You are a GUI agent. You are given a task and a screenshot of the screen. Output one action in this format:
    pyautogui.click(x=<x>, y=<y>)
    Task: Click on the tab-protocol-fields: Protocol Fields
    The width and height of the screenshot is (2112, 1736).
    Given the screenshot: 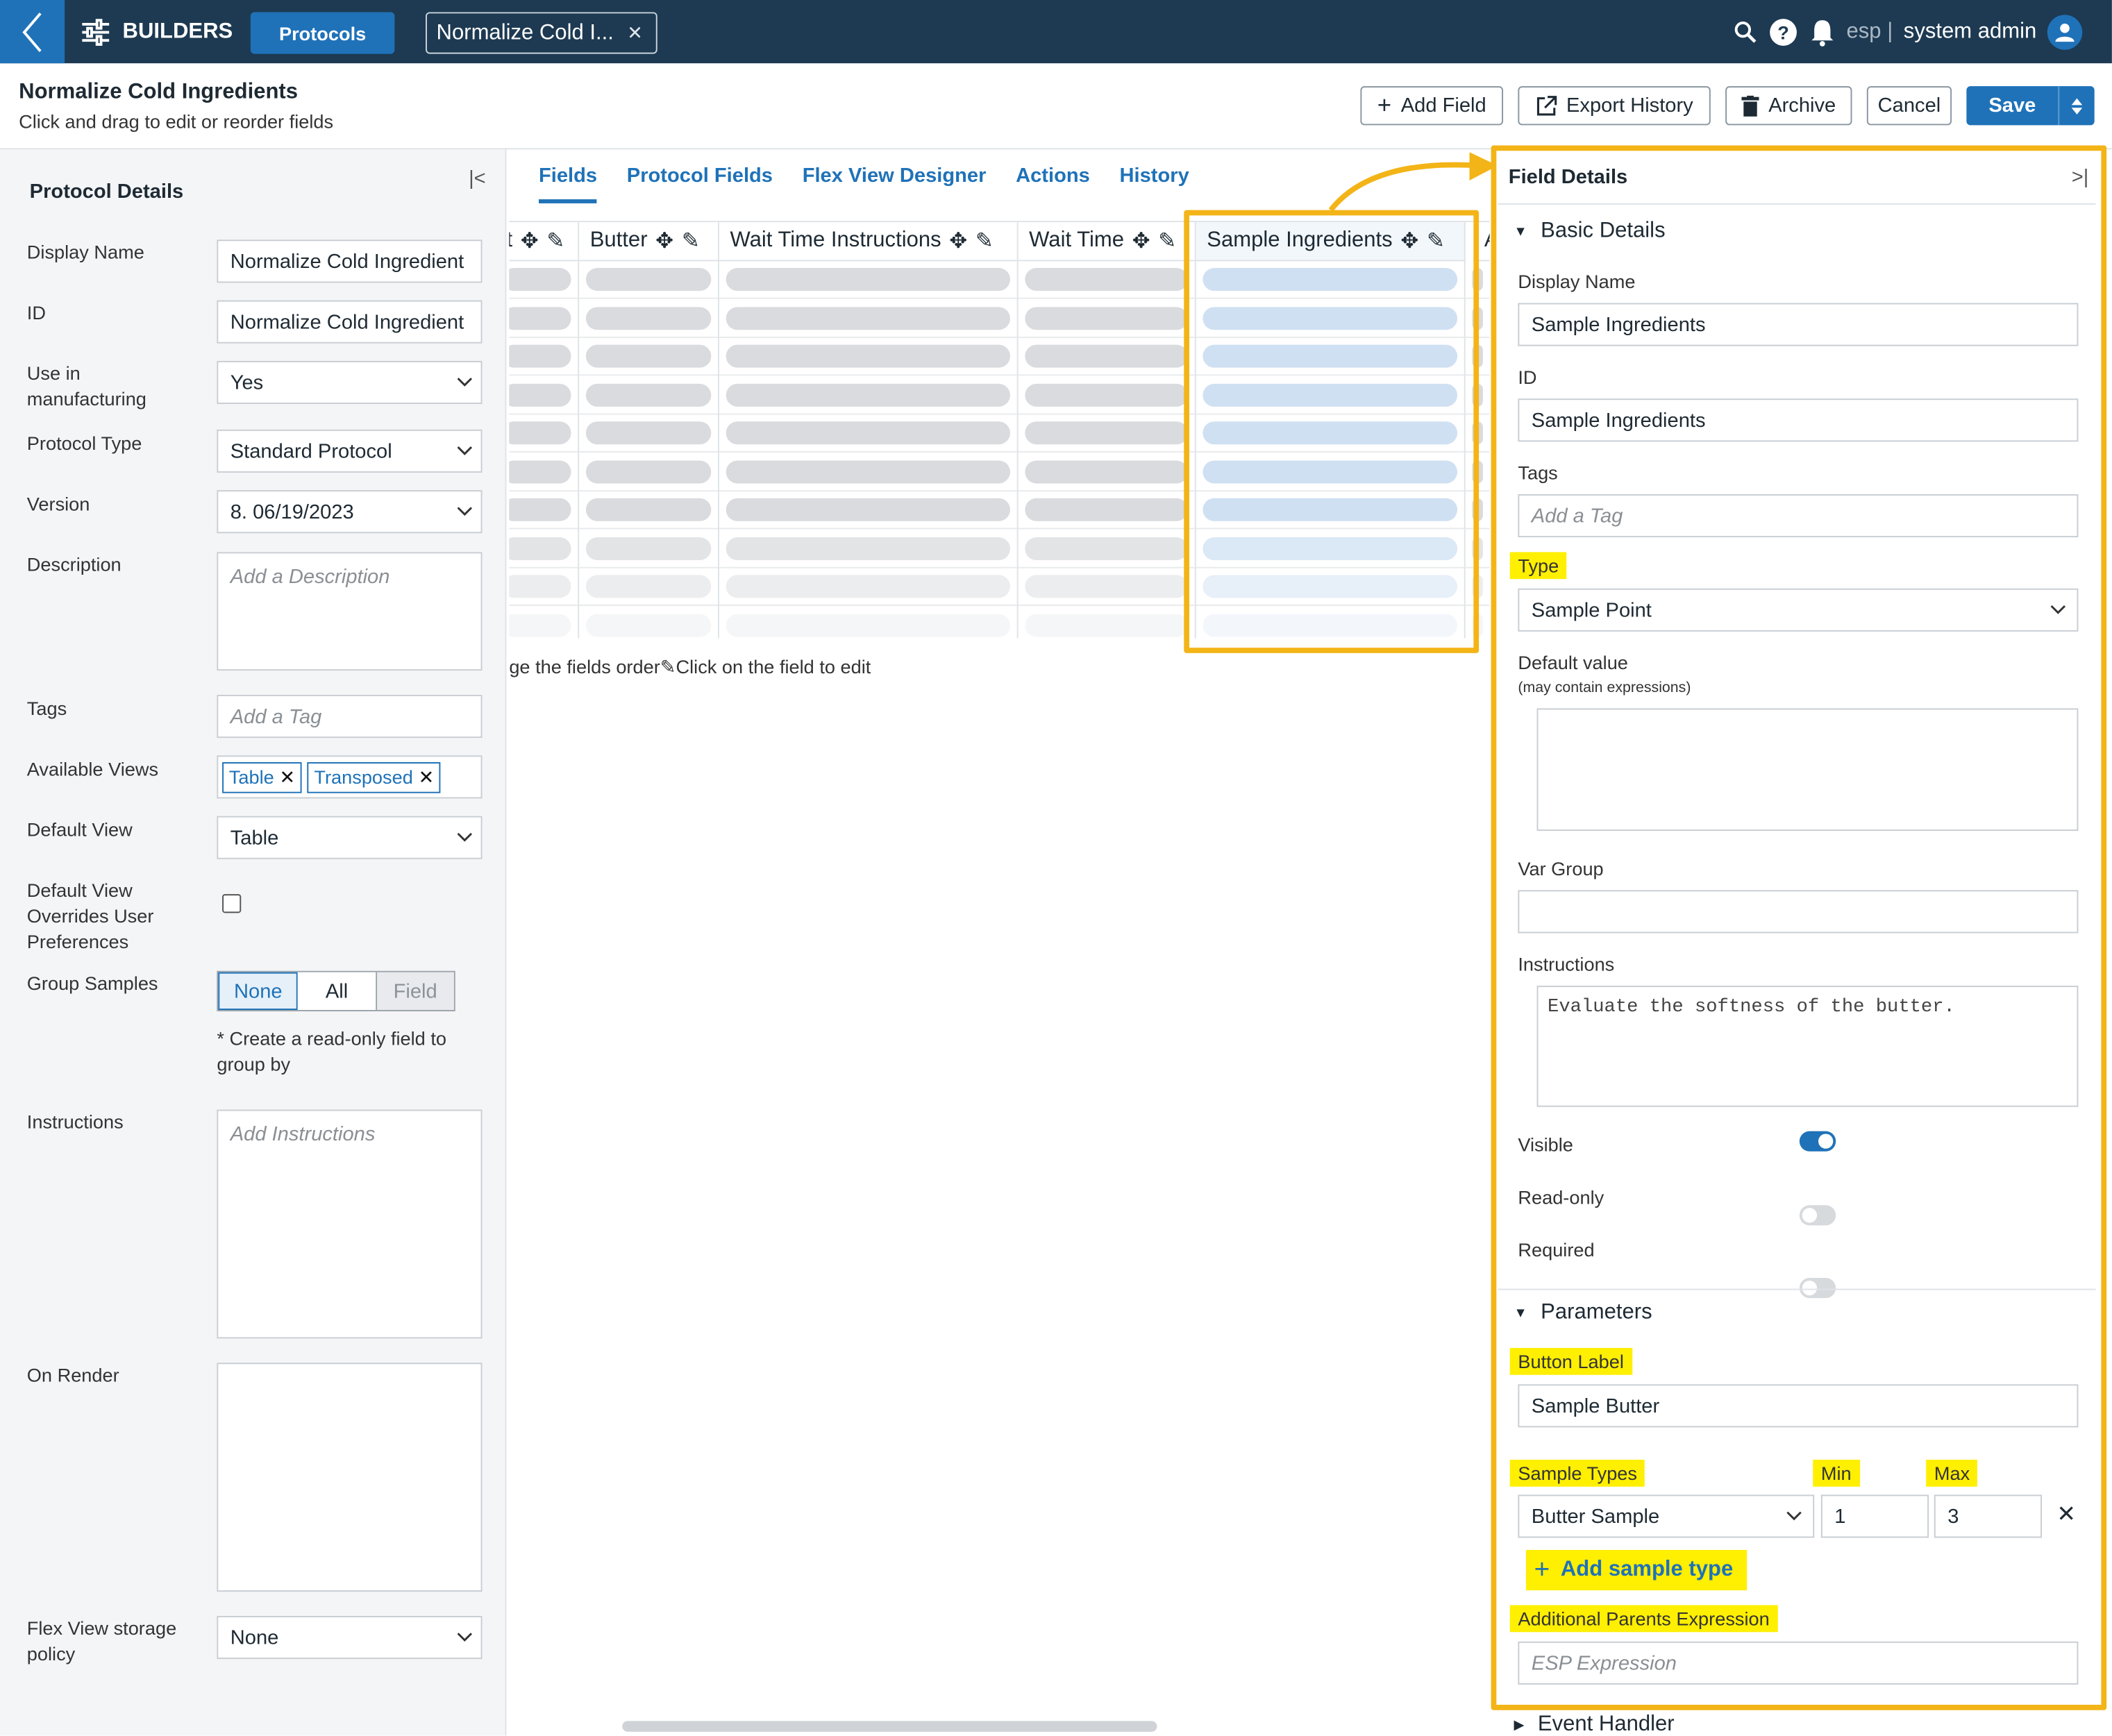 What is the action you would take?
    pyautogui.click(x=700, y=184)
    